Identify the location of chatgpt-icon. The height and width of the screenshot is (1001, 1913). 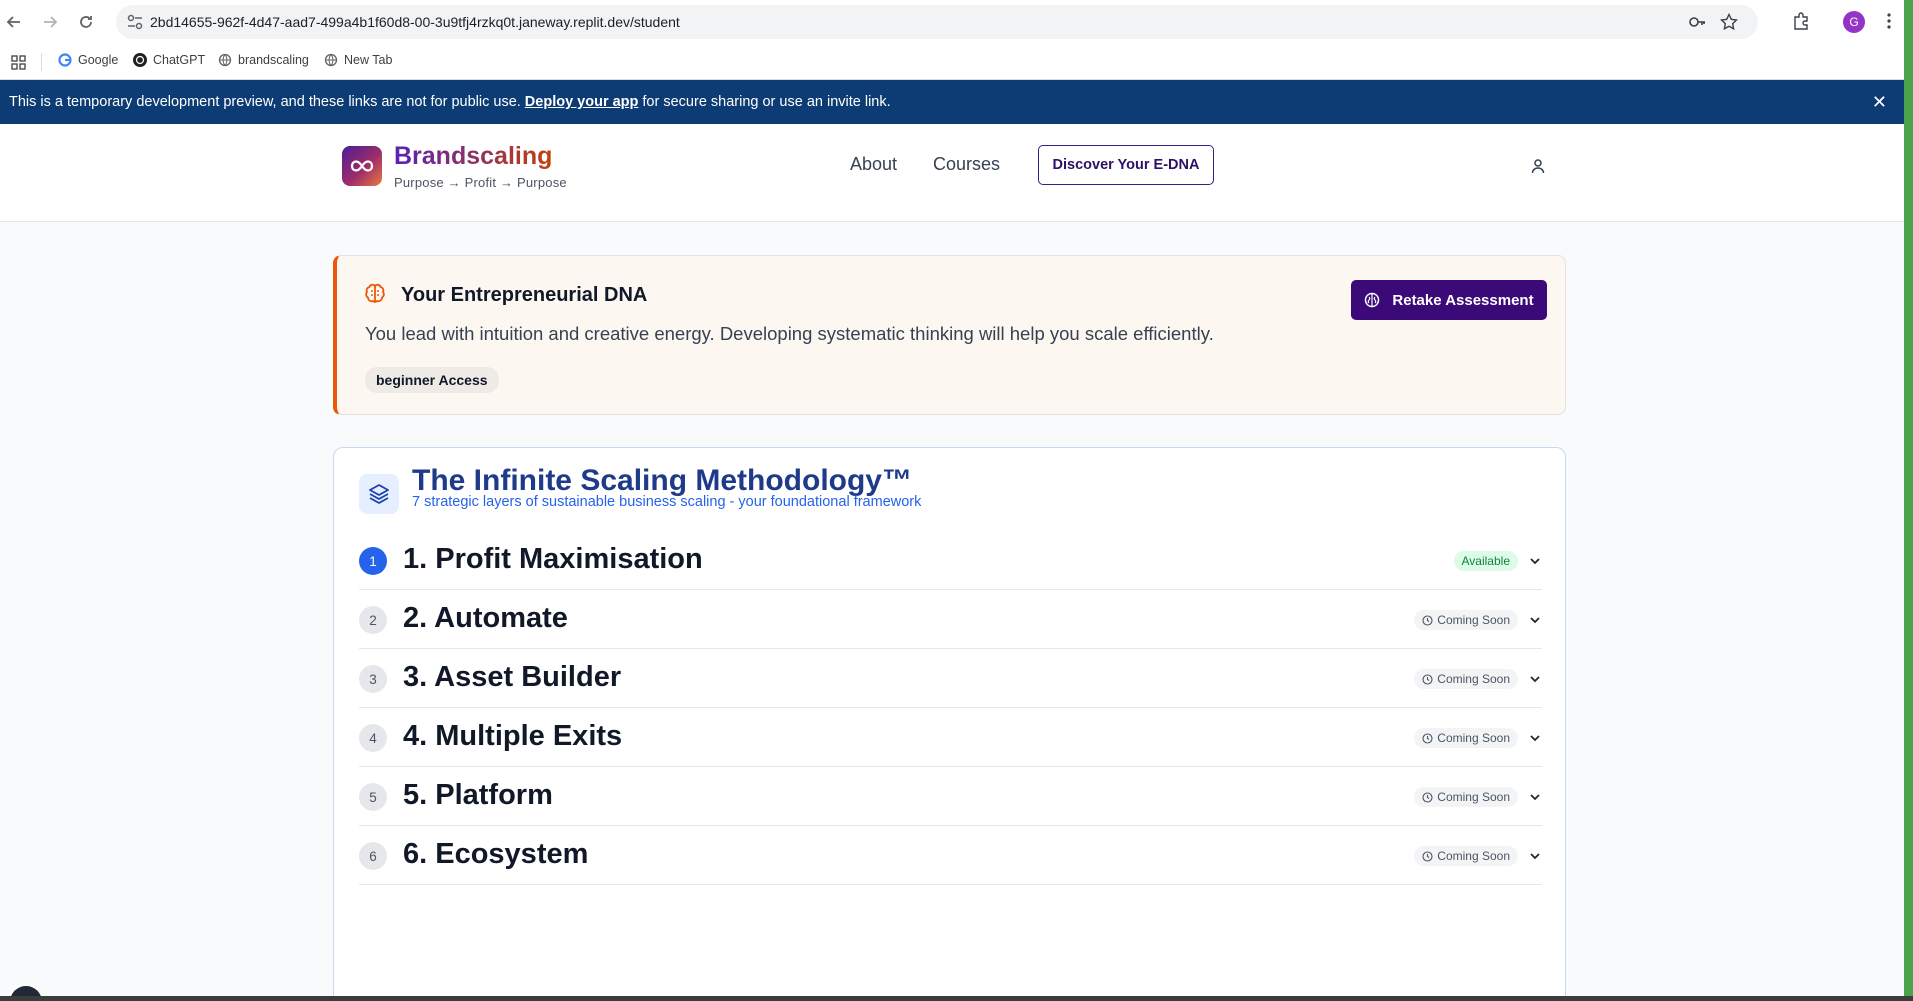
(140, 60).